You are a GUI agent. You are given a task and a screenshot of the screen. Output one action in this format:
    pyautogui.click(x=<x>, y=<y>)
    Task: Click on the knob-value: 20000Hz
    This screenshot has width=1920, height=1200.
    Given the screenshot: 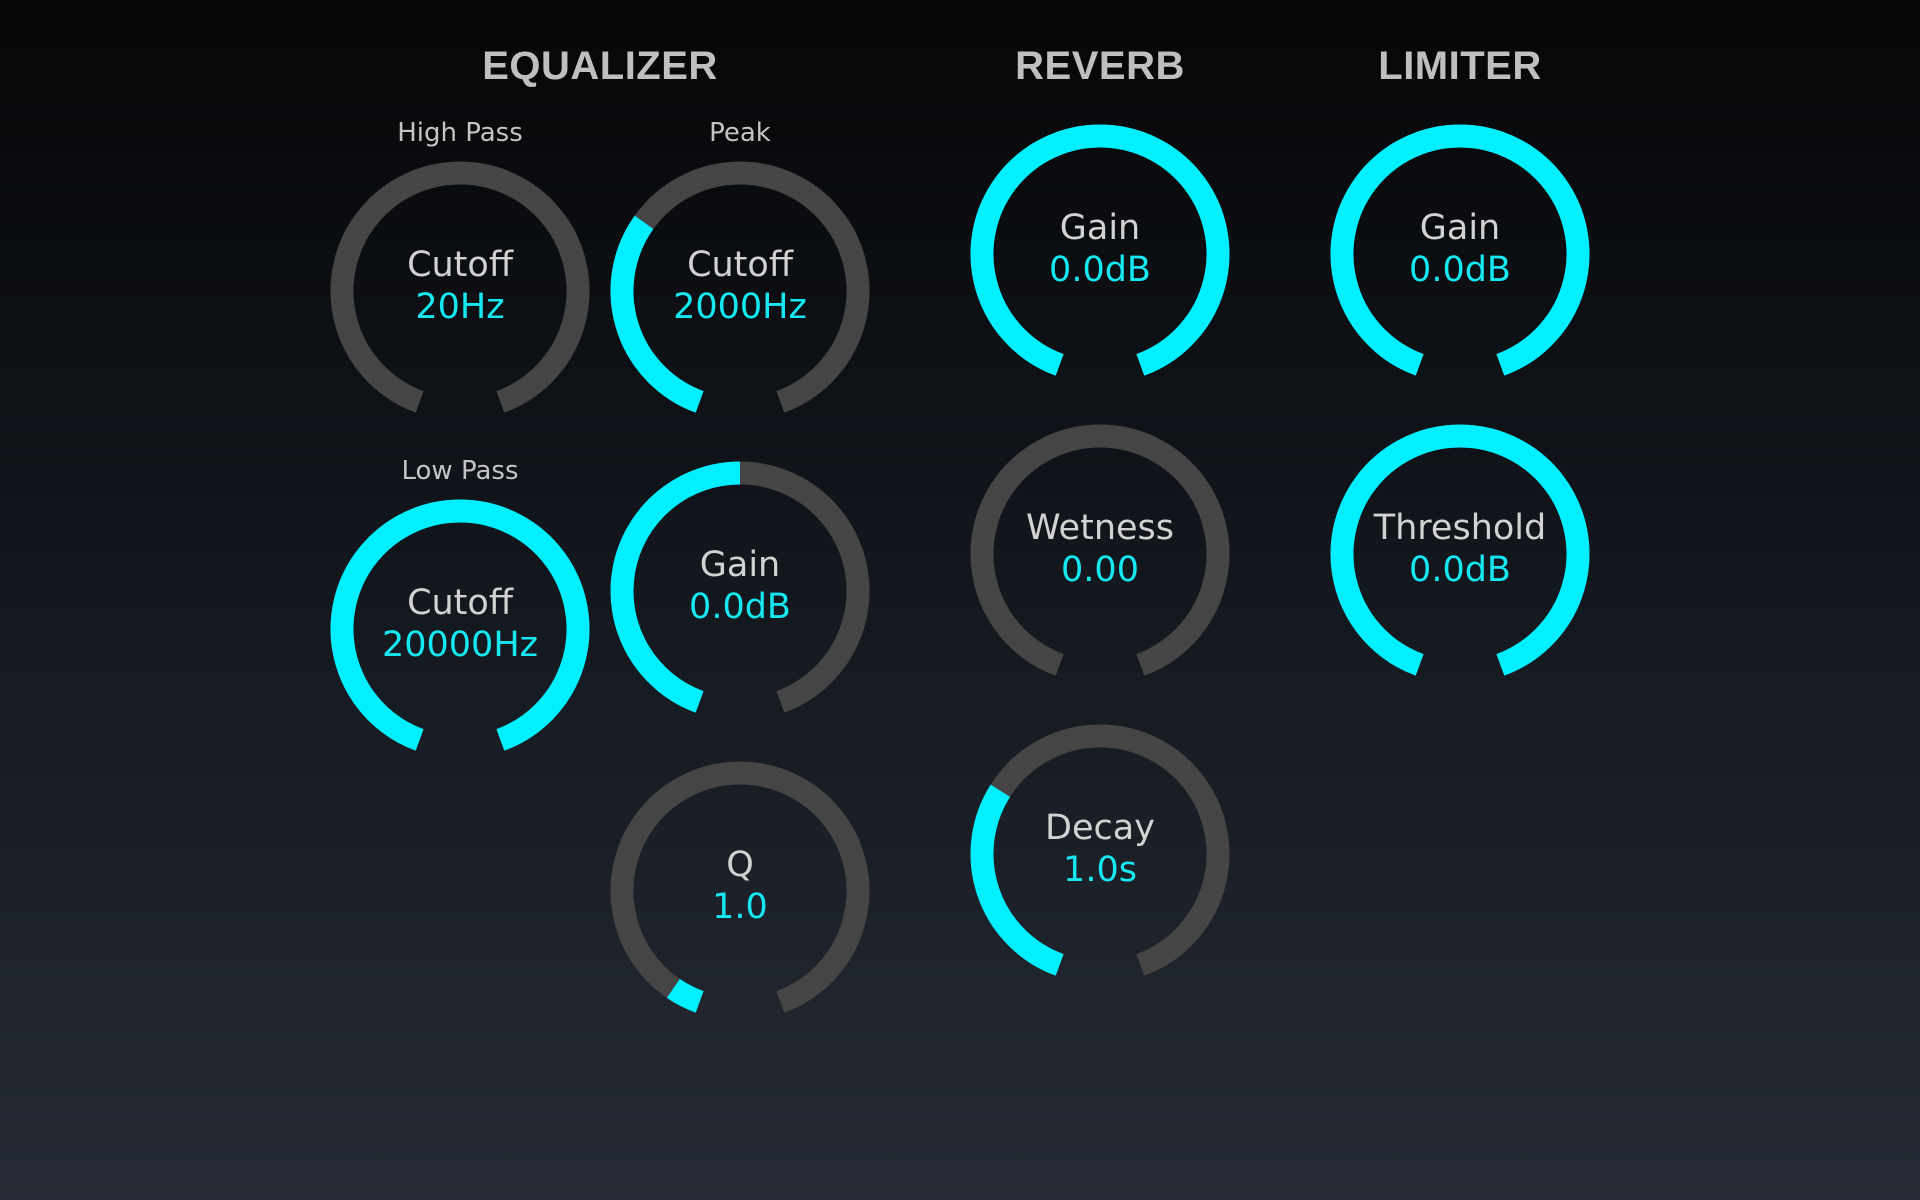 What is the action you would take?
    pyautogui.click(x=460, y=645)
    